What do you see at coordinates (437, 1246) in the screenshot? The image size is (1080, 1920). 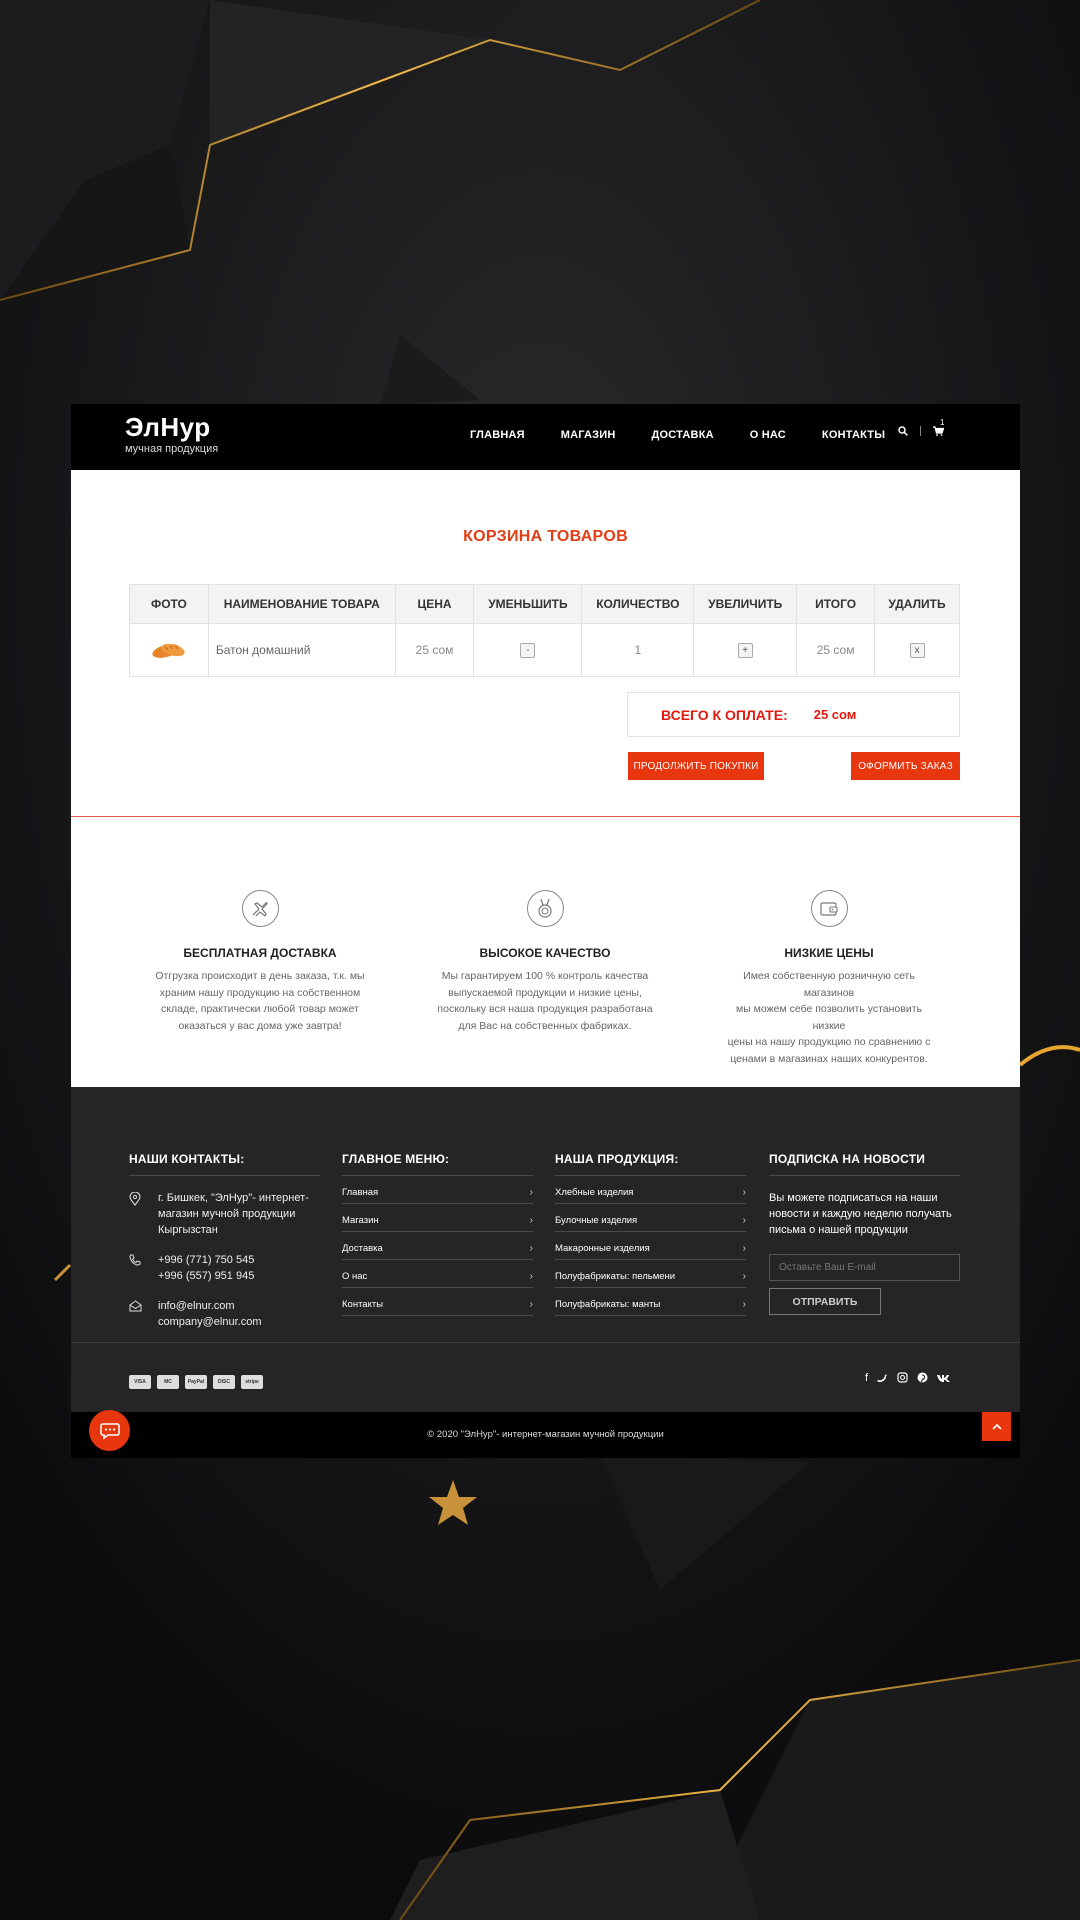 I see `footer-menu-item: Доставка ›` at bounding box center [437, 1246].